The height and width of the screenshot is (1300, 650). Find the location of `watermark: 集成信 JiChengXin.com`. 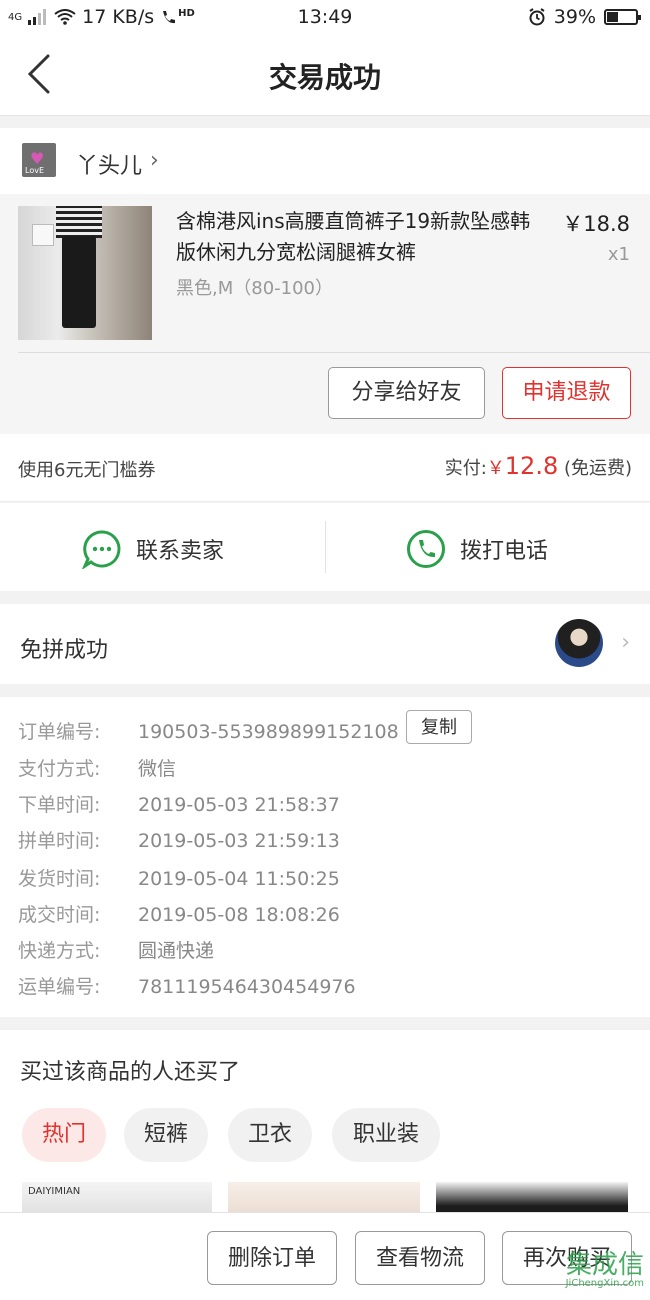

watermark: 集成信 JiChengXin.com is located at coordinates (588, 1272).